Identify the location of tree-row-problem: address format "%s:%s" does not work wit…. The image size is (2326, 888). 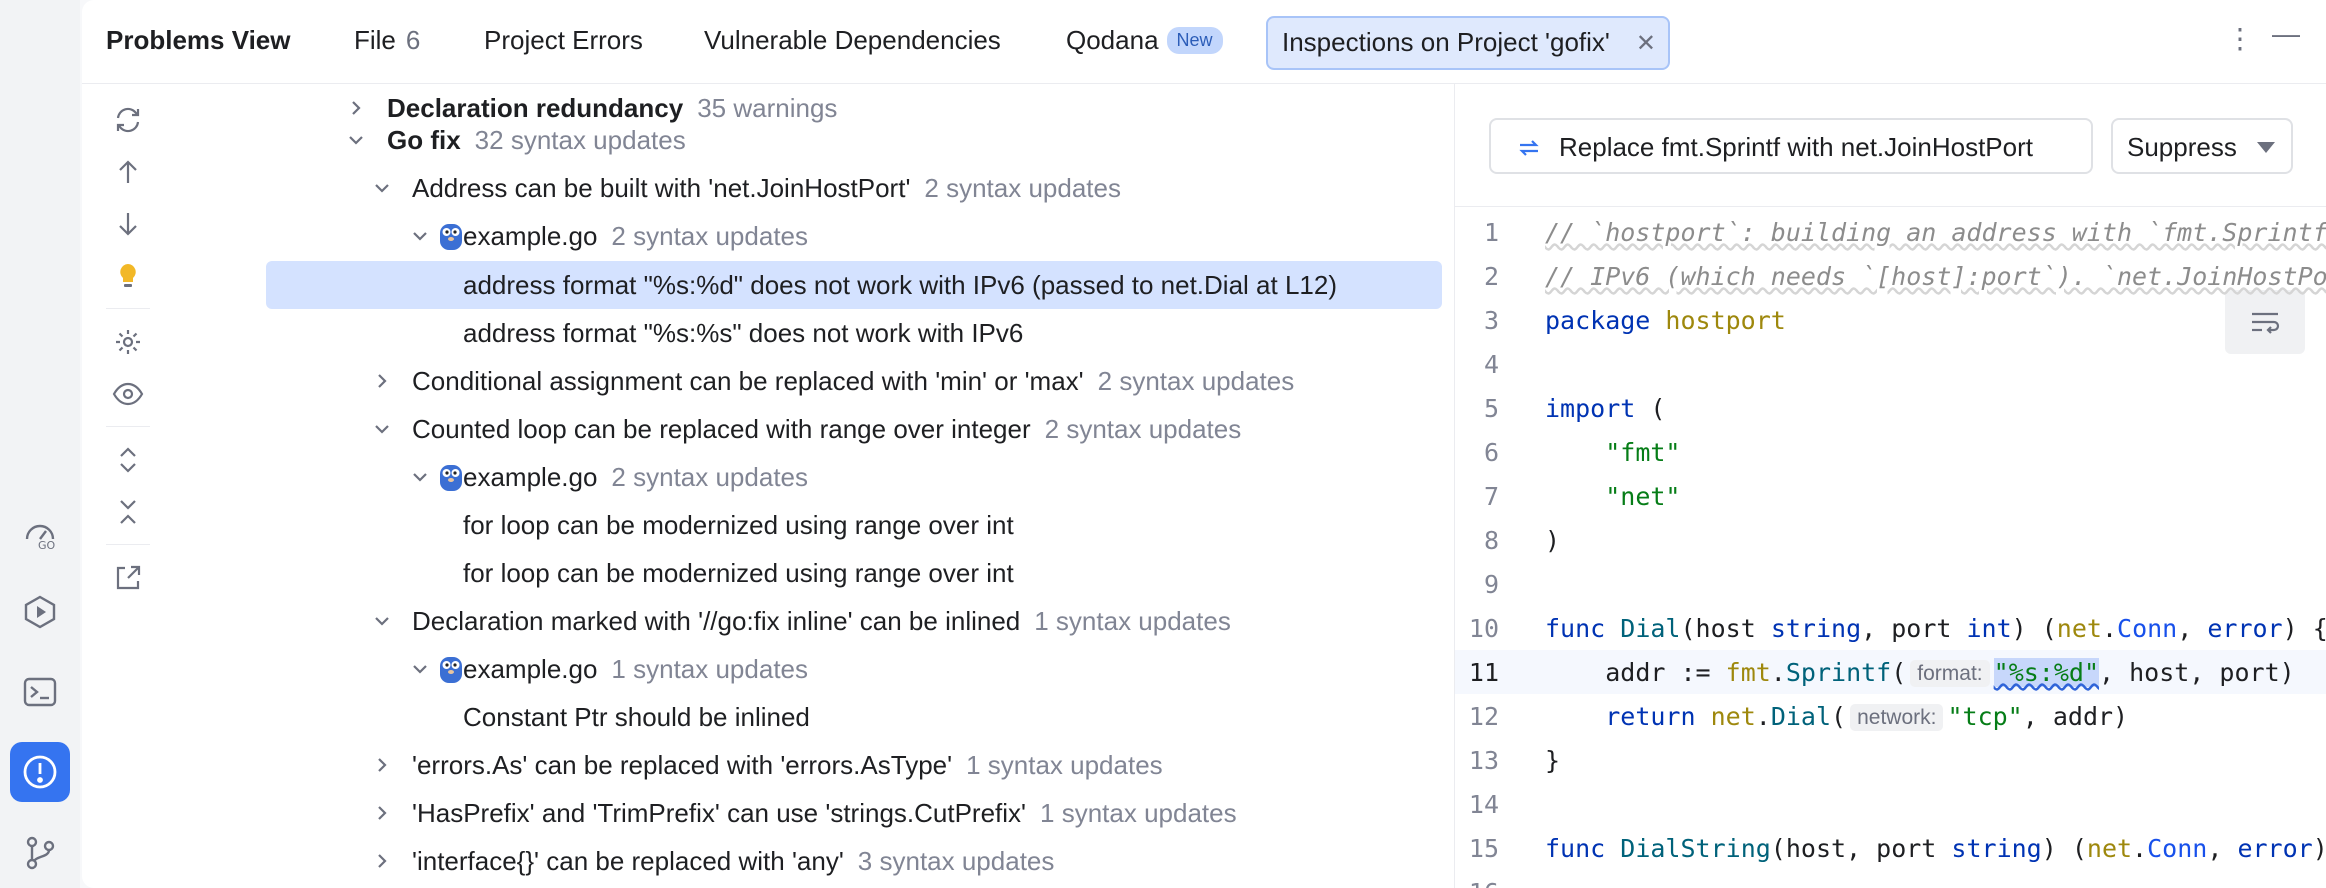
(818, 333).